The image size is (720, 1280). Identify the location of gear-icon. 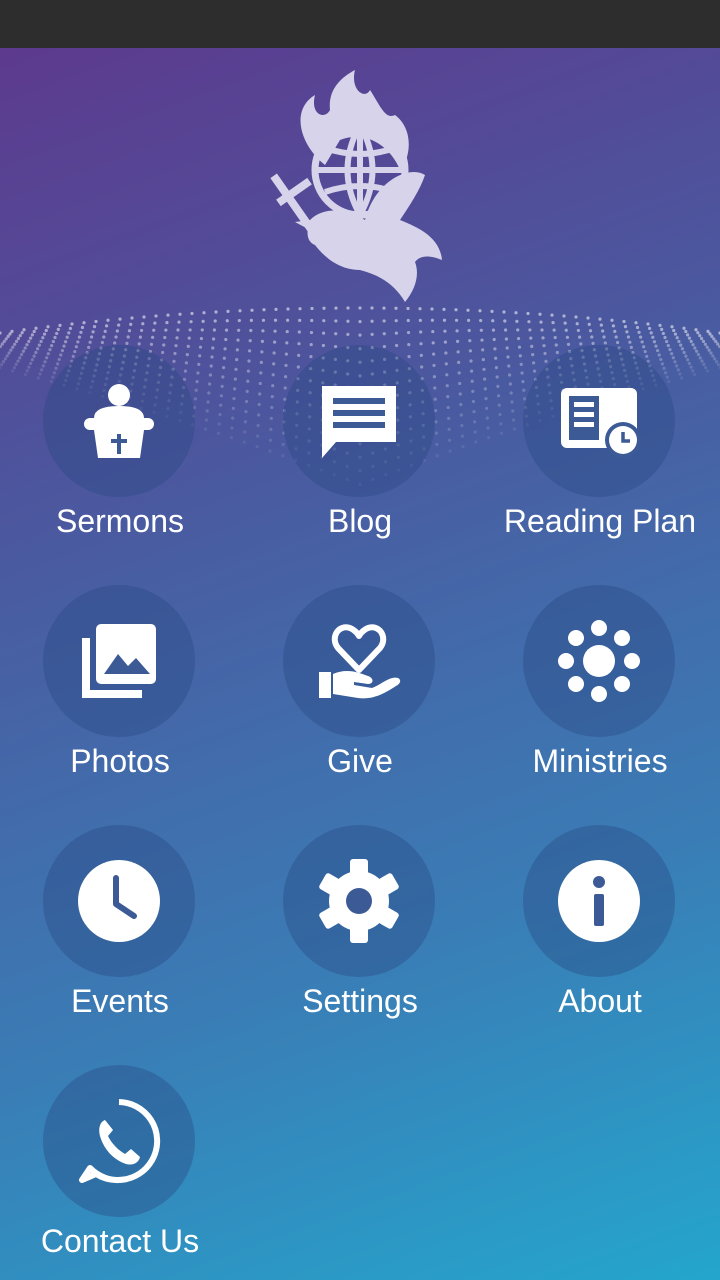
(359, 901).